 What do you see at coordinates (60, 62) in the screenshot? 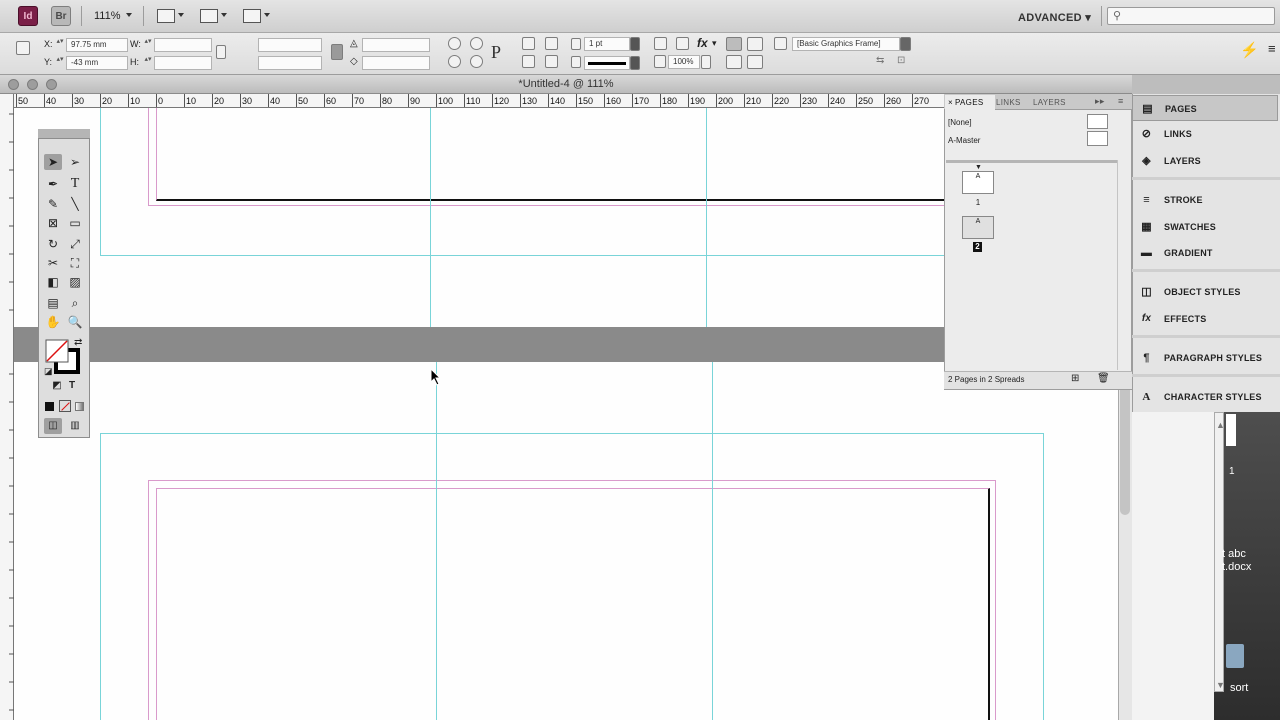
I see `y-stepper: ▴▾` at bounding box center [60, 62].